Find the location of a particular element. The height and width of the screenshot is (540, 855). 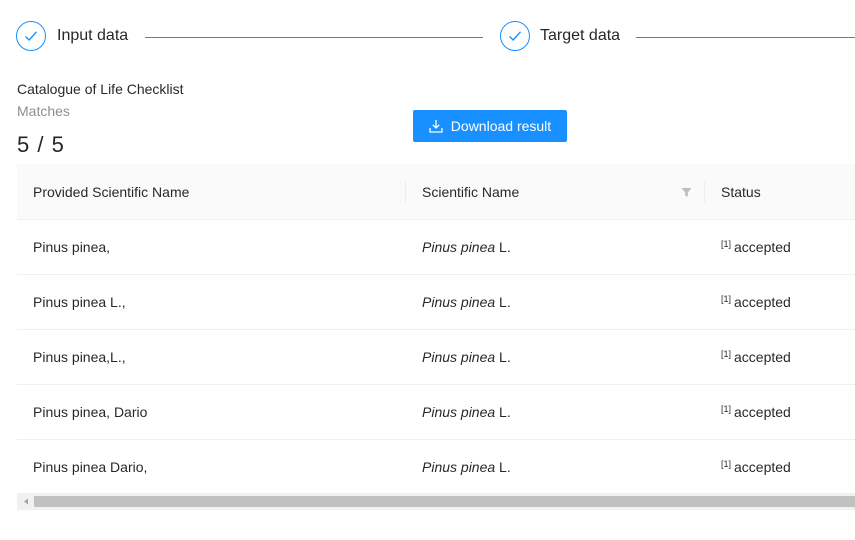

cell-provided-name: Pinus pinea Dario, is located at coordinates (90, 467).